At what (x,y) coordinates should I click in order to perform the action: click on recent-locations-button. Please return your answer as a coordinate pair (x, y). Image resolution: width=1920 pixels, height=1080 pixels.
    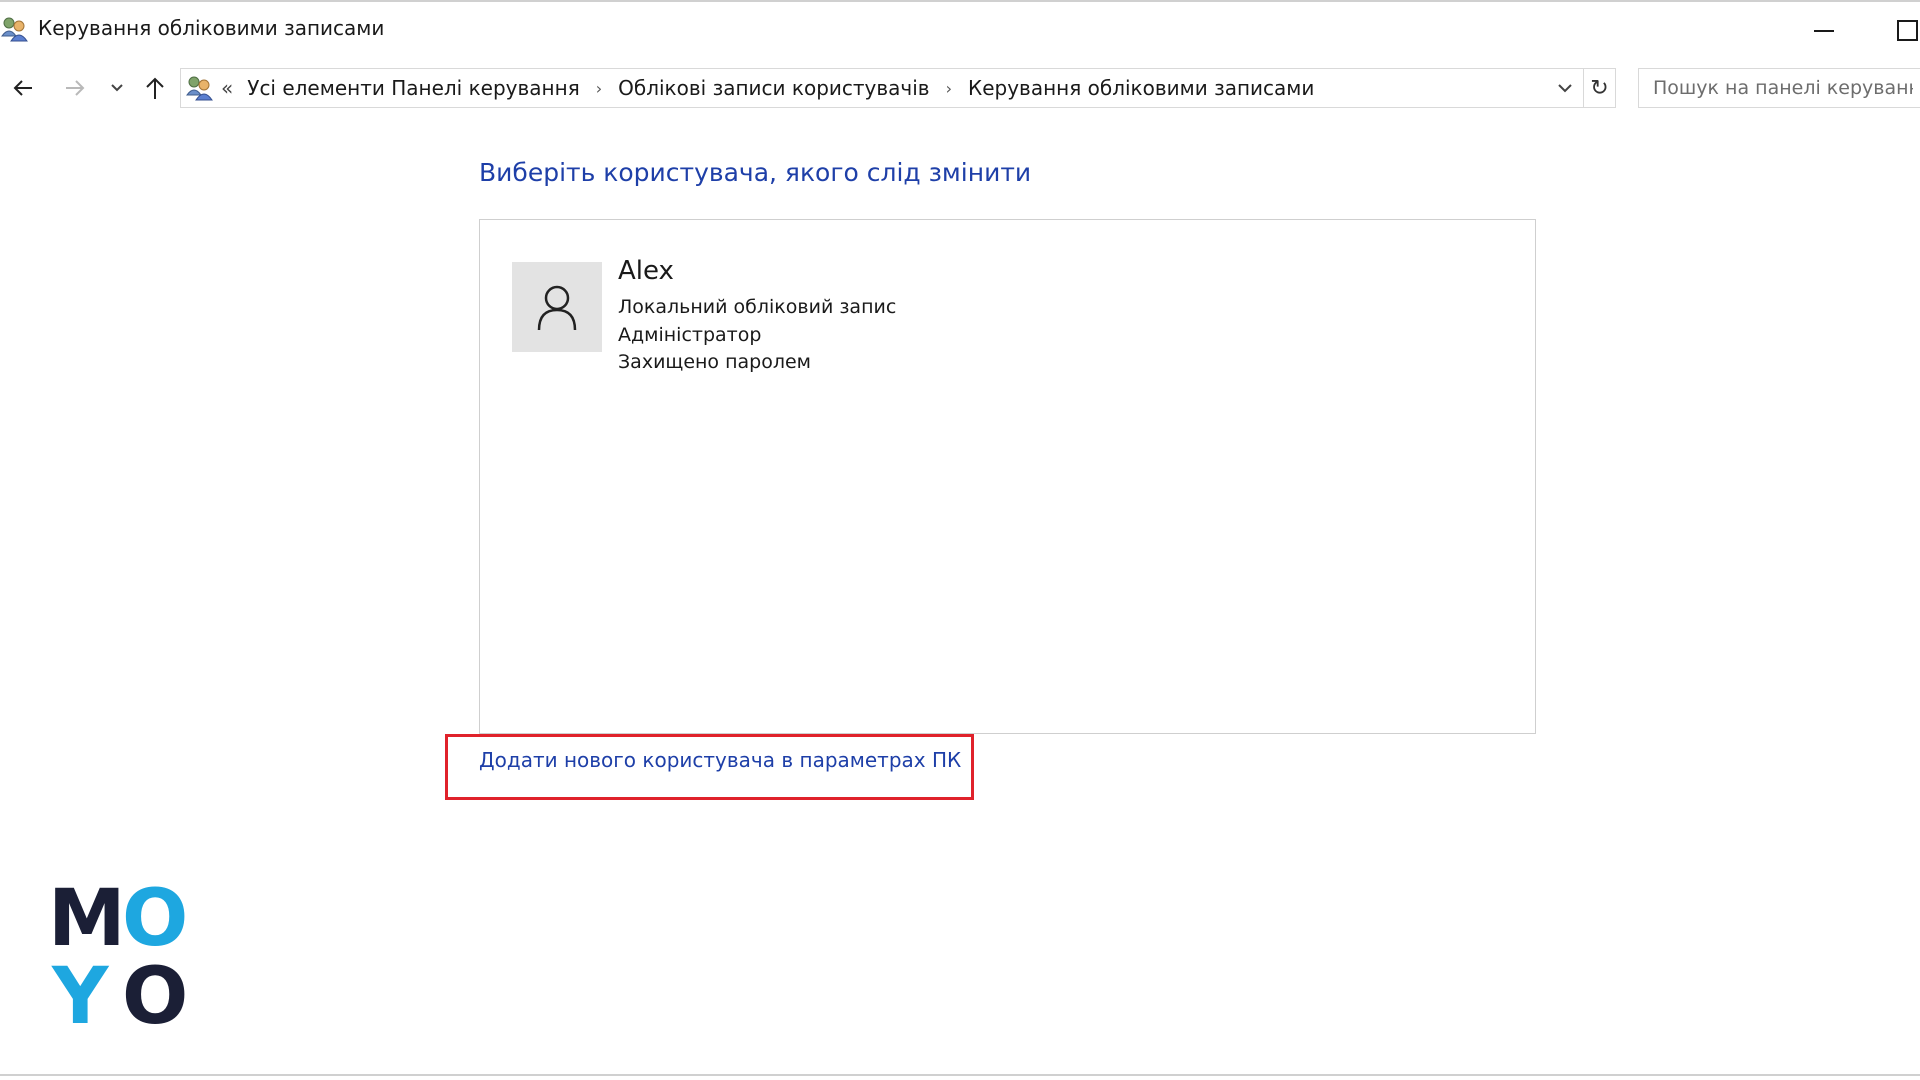
    Looking at the image, I should click on (117, 88).